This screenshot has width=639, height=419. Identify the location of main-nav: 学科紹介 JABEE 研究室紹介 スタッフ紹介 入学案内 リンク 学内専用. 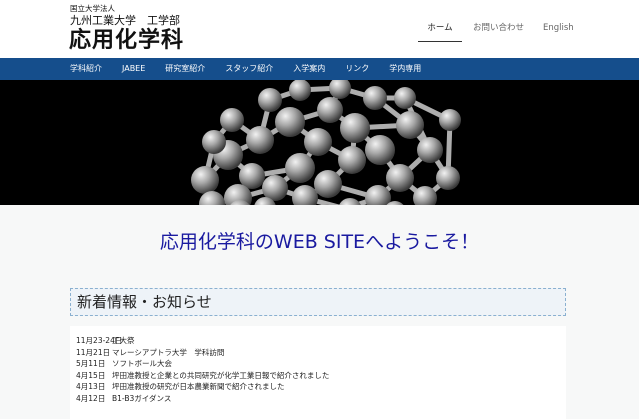
(319, 69).